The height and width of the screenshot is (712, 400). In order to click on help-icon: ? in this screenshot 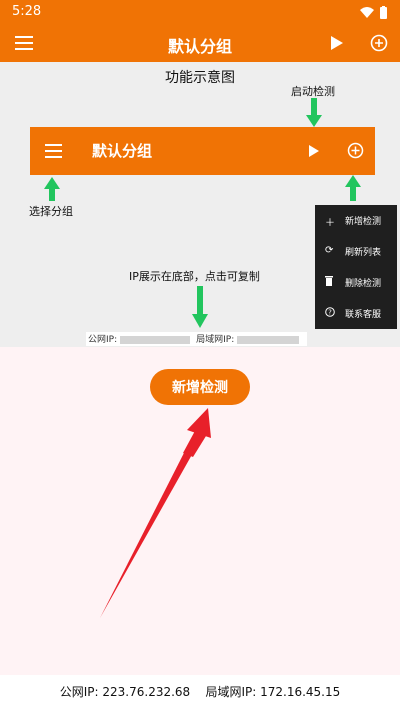, I will do `click(330, 313)`.